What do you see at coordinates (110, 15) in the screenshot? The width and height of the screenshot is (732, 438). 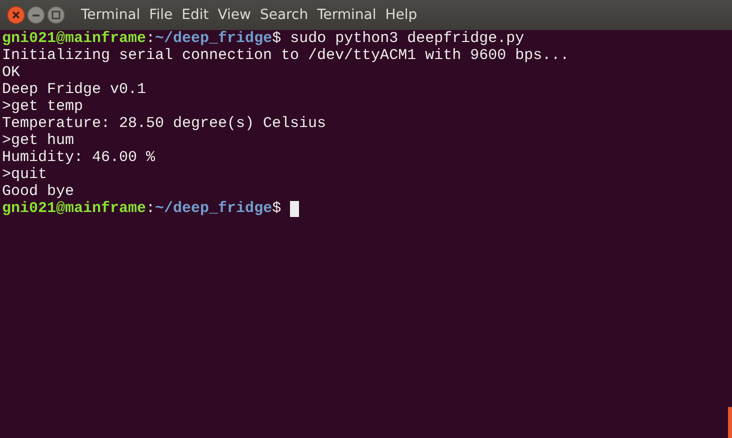 I see `window-title: Terminal` at bounding box center [110, 15].